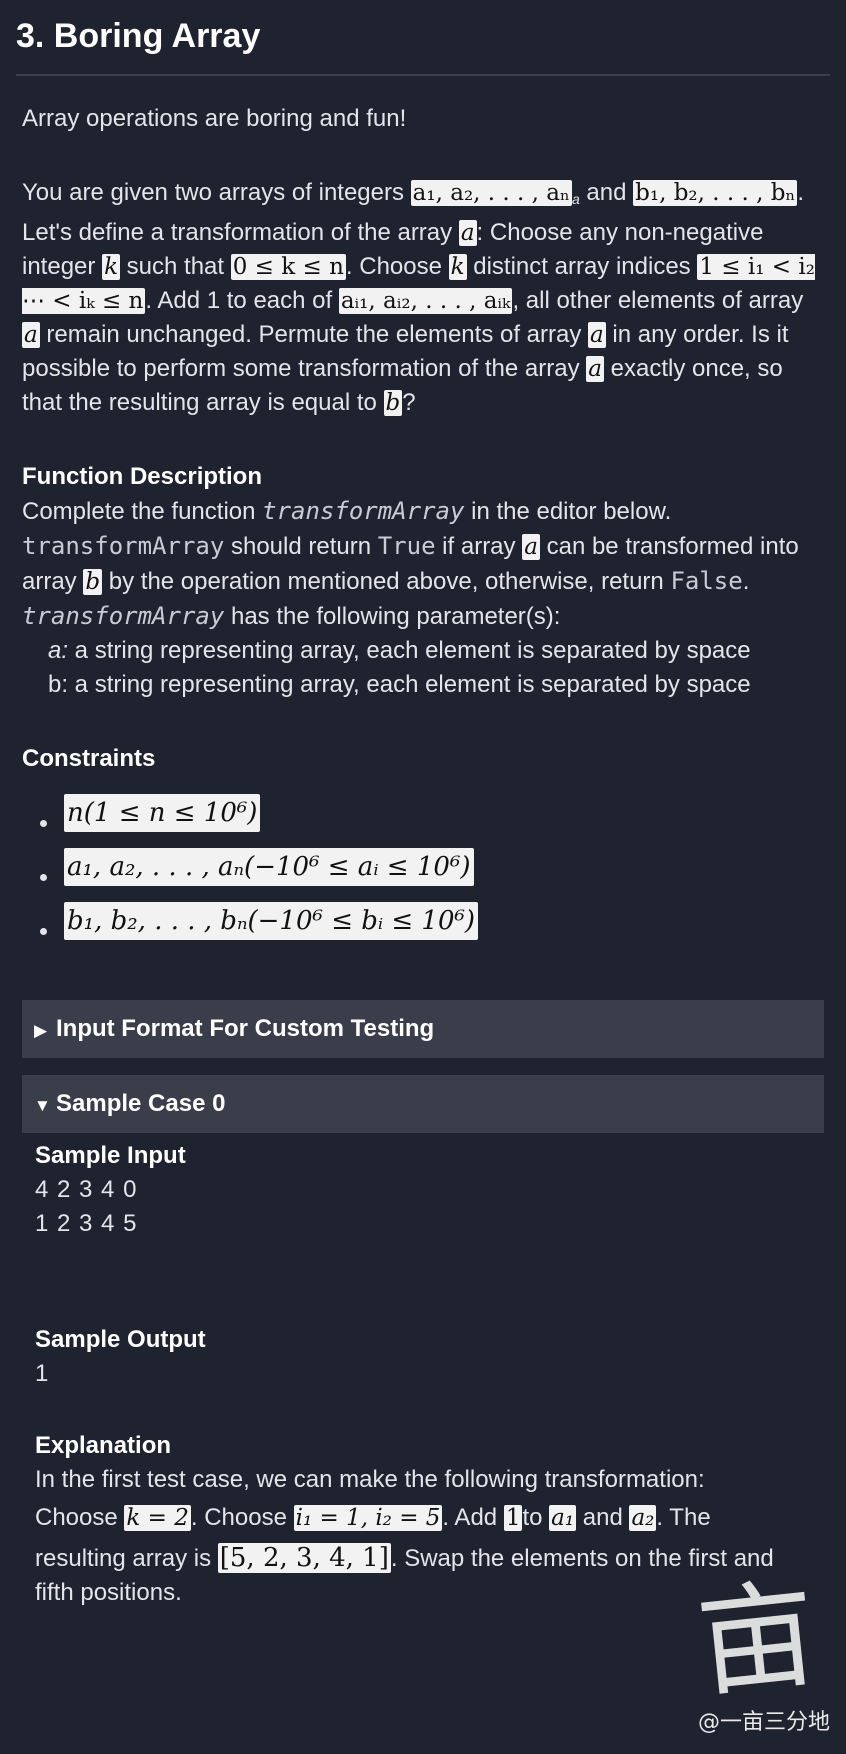  I want to click on sample-input-heading: Sample Input, so click(110, 1155).